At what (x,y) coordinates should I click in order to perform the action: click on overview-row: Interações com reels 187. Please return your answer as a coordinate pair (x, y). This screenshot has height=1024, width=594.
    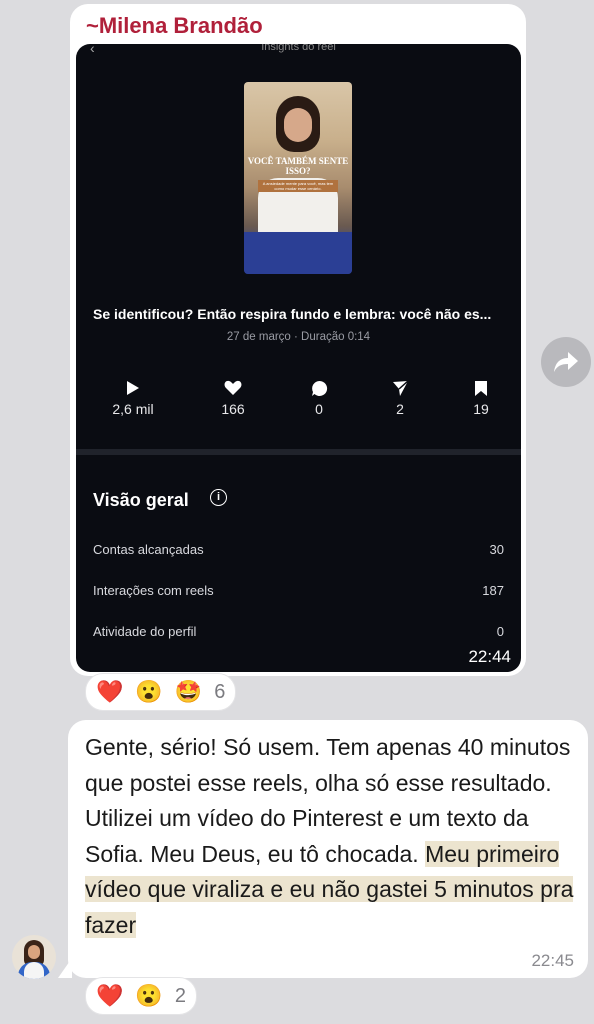
    Looking at the image, I should click on (298, 590).